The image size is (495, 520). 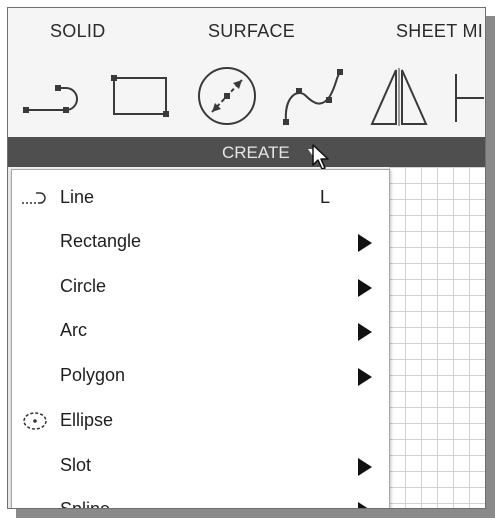 I want to click on menu-item-line: Line L, so click(x=200, y=198).